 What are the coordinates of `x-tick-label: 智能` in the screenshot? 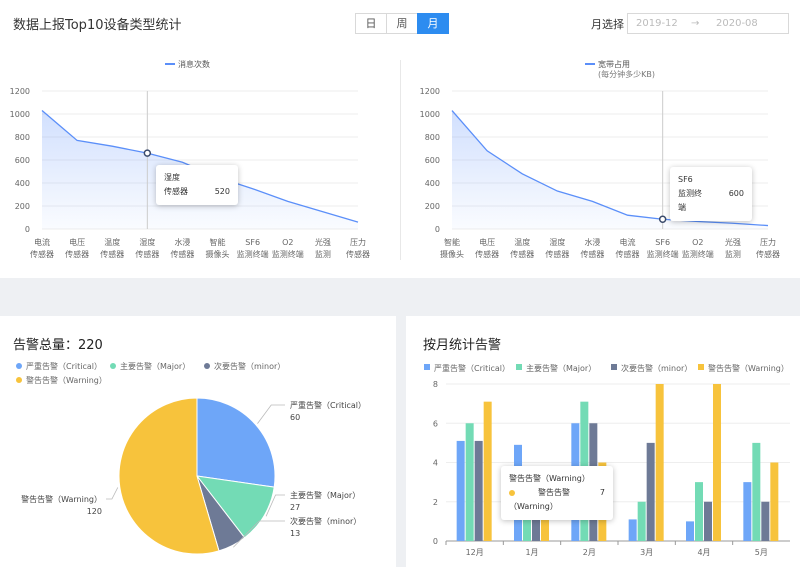 It's located at (452, 242).